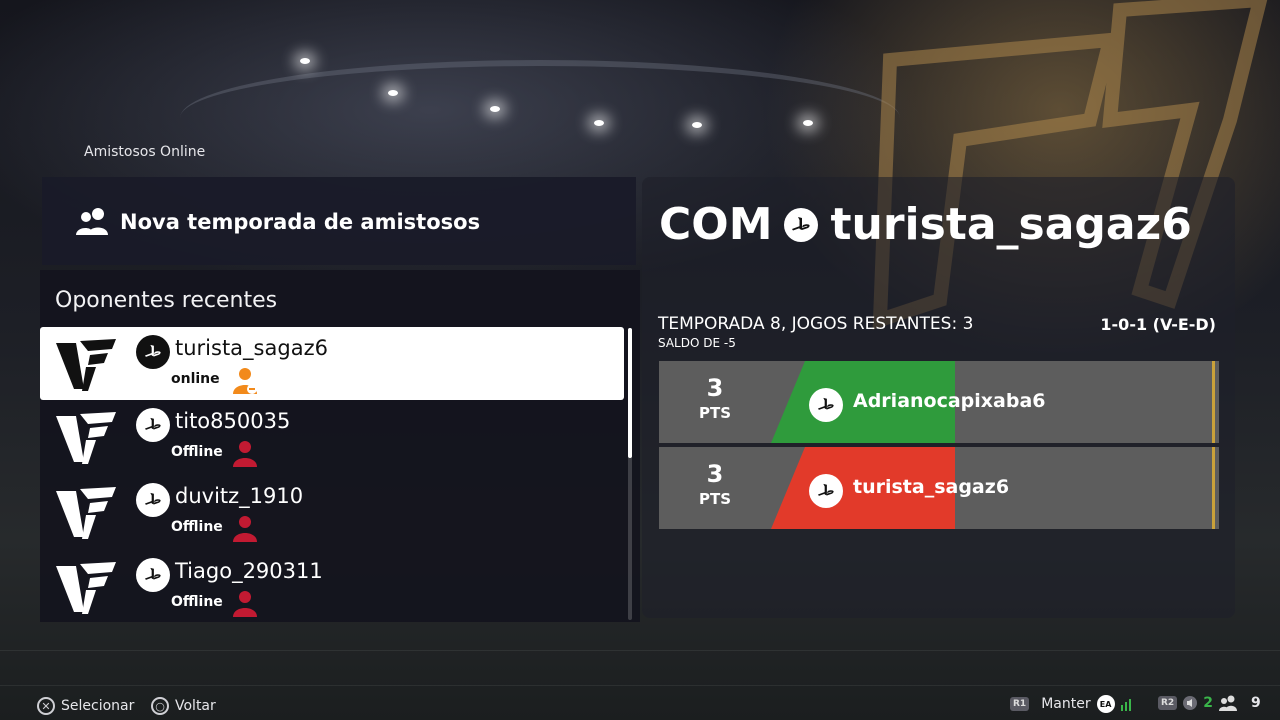 Image resolution: width=1280 pixels, height=720 pixels. I want to click on player-name: Adrianocapixaba6, so click(949, 401).